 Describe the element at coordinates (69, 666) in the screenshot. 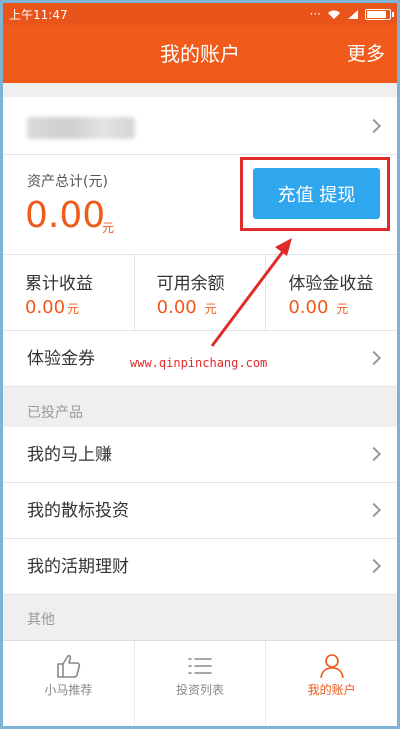

I see `thumbs-up-icon` at that location.